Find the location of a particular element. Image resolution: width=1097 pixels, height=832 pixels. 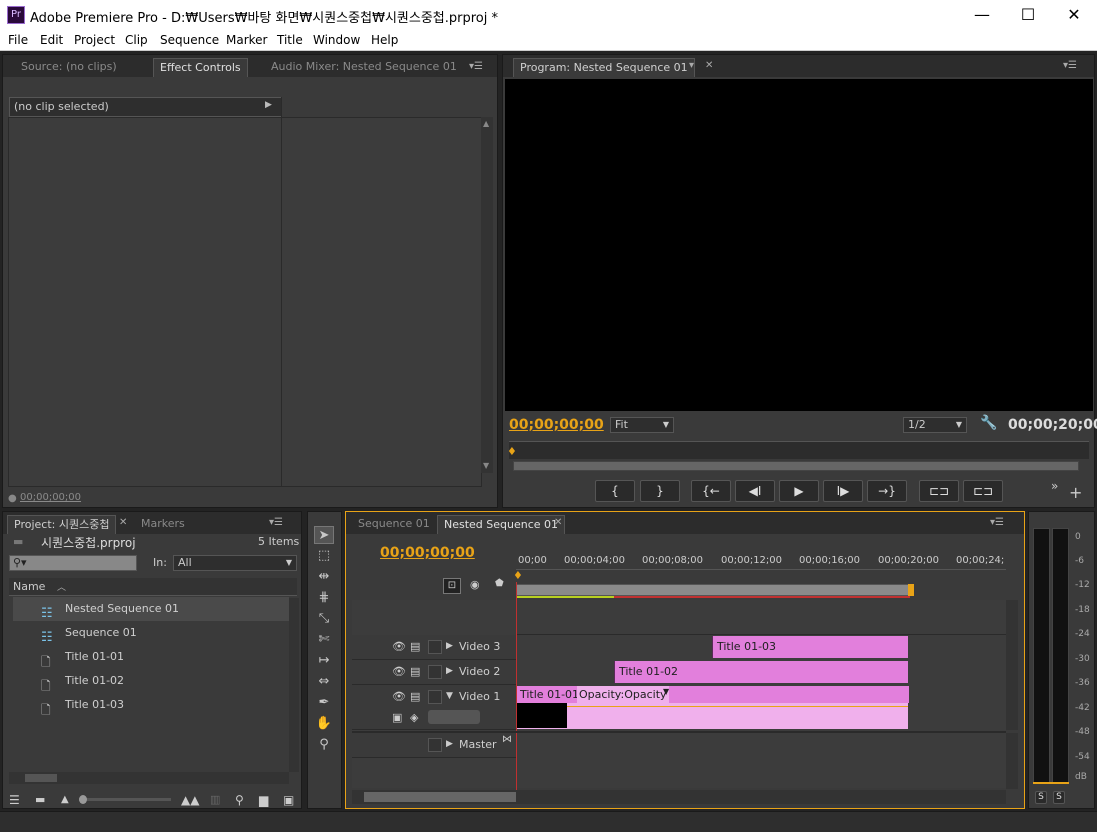

mark-out-button: } is located at coordinates (660, 491).